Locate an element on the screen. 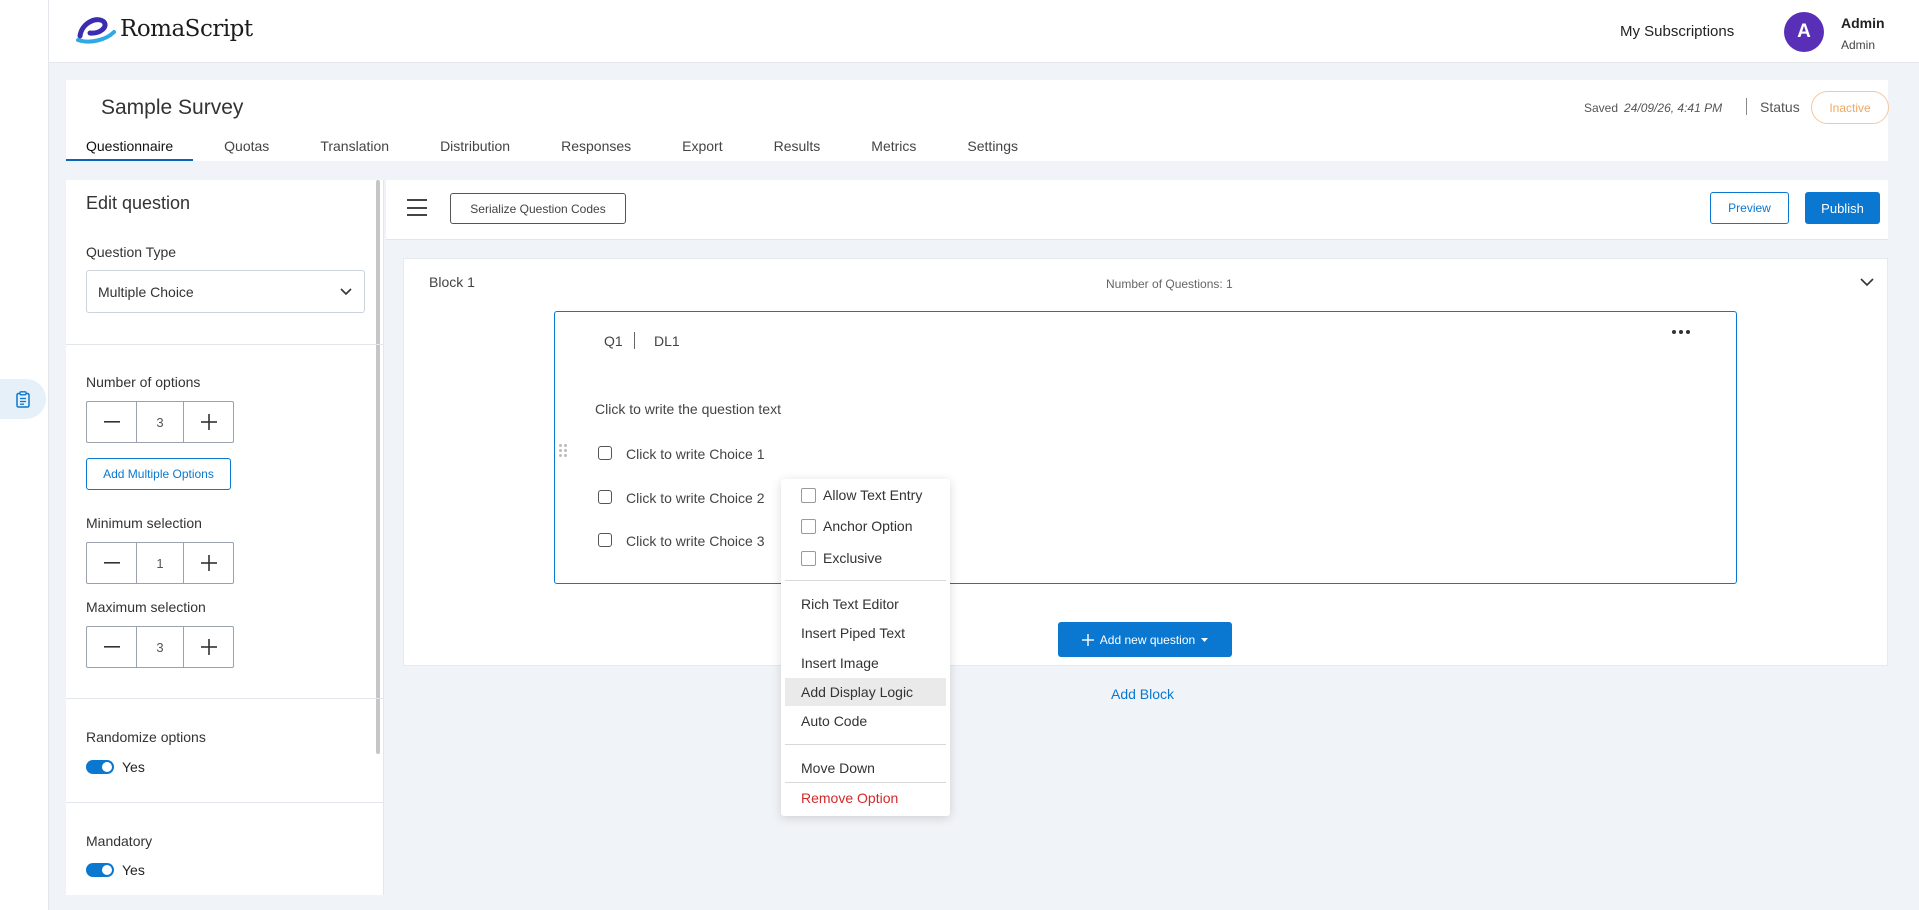  exclusive-checkbox is located at coordinates (808, 558).